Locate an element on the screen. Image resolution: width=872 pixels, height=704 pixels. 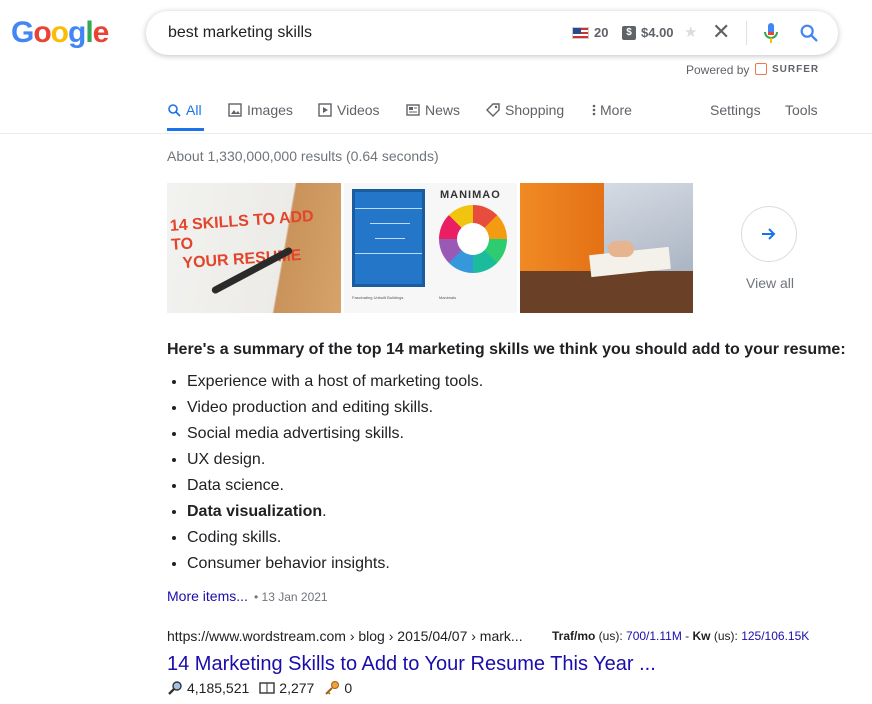
tab-tools: Tools is located at coordinates (801, 110).